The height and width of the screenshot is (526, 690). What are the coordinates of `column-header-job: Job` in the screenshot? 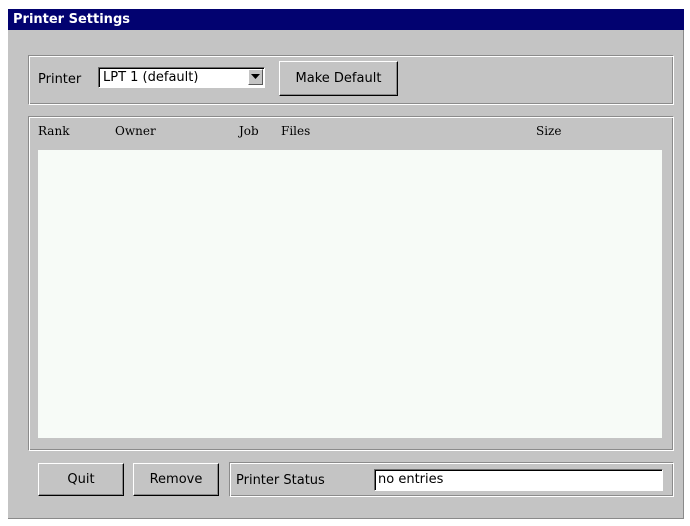 It's located at (249, 131).